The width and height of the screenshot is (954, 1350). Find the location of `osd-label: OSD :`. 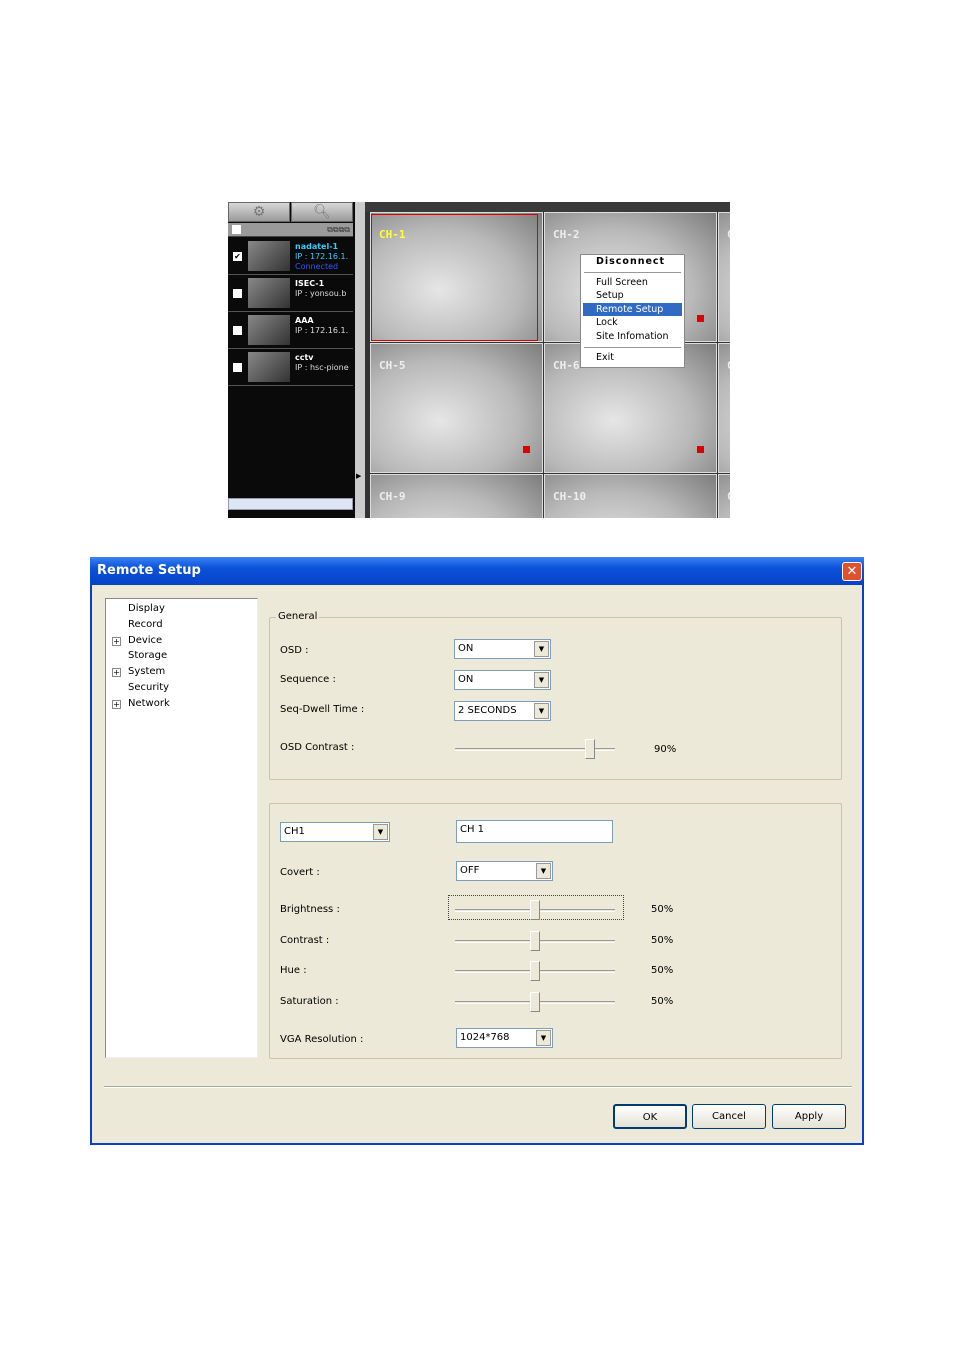

osd-label: OSD : is located at coordinates (294, 650).